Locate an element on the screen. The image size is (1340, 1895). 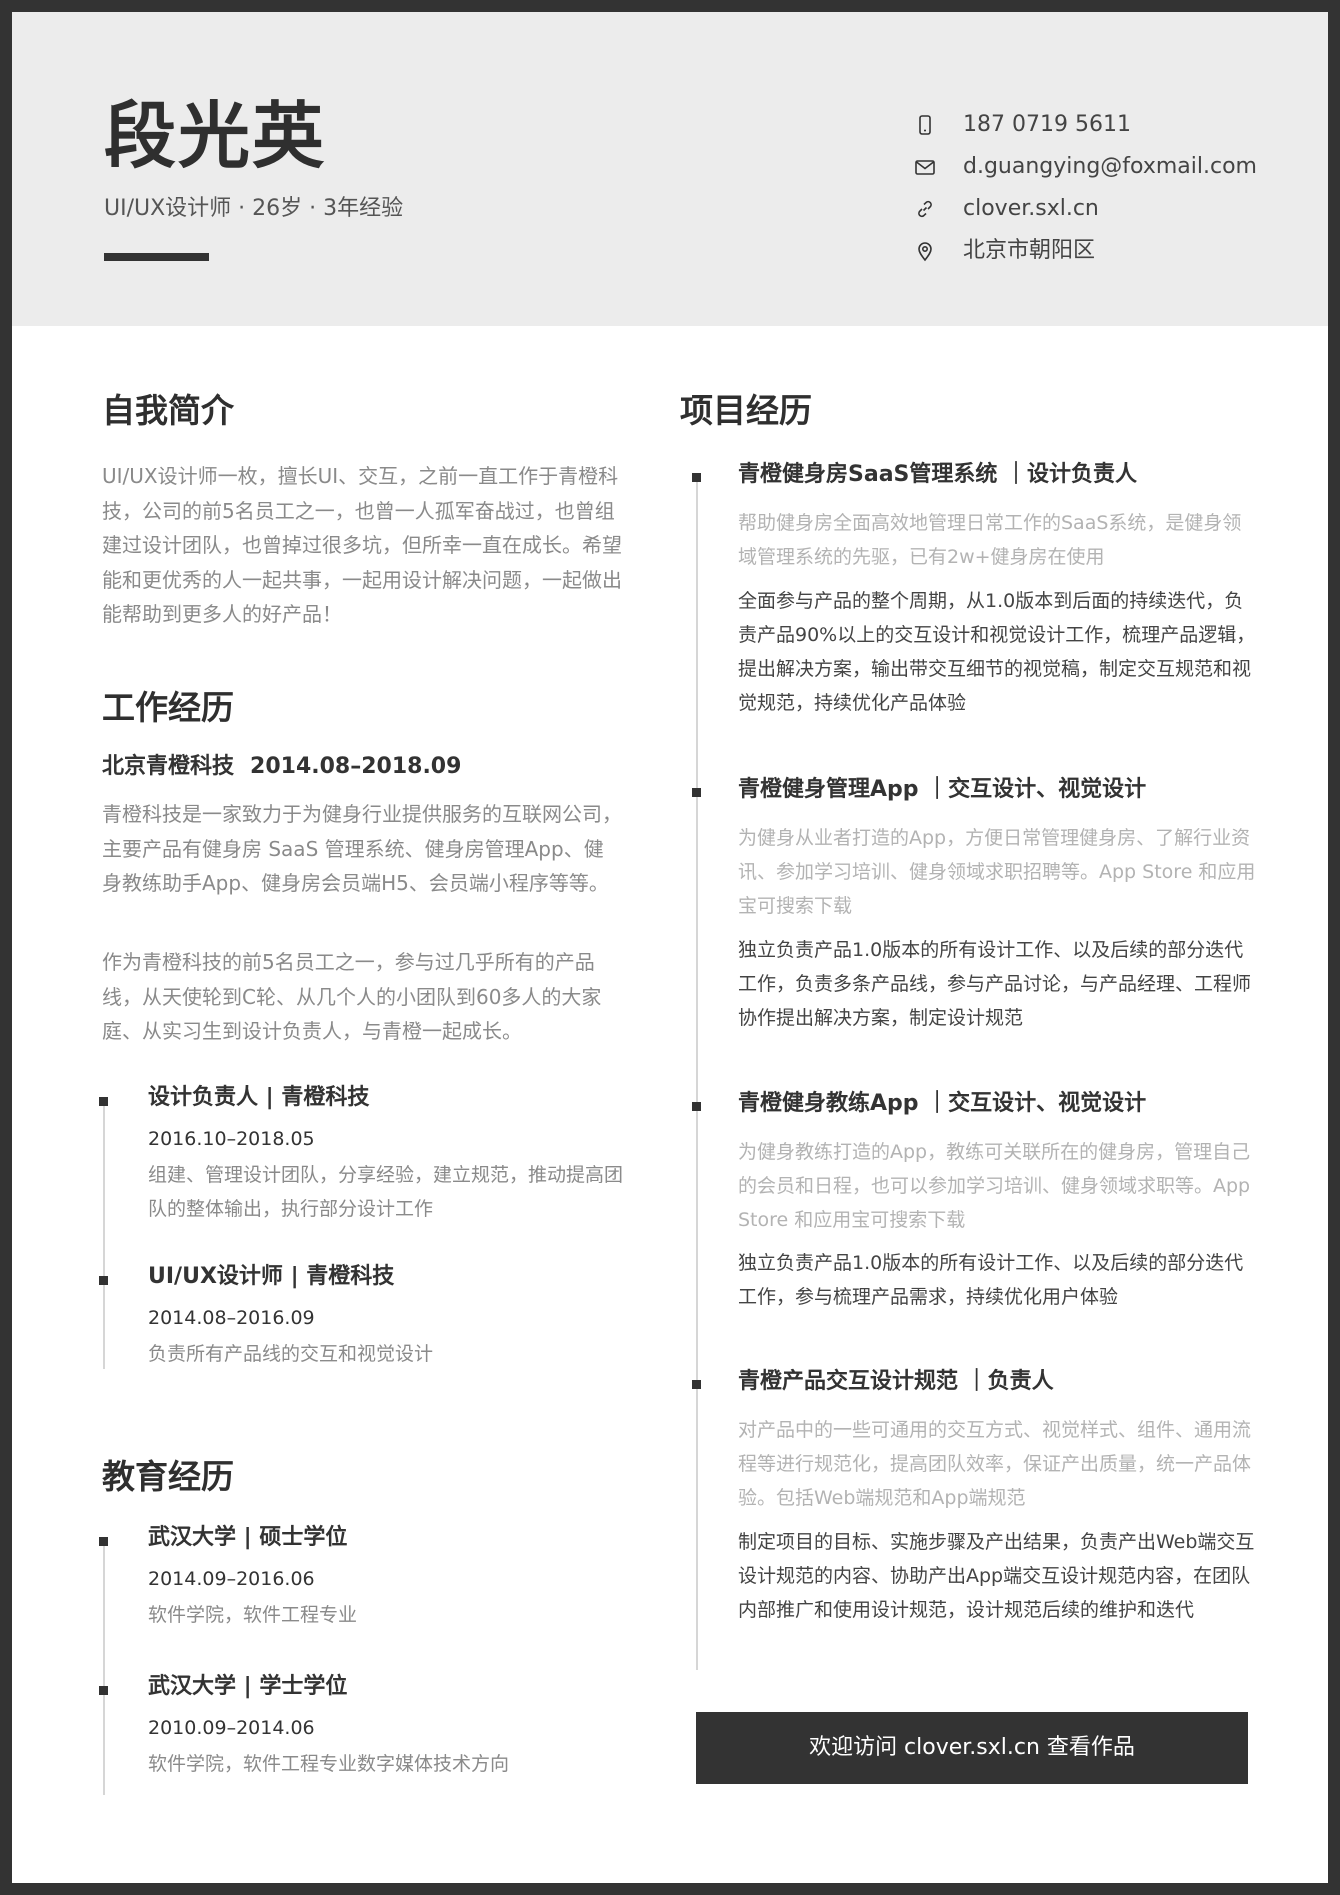
project-title: 青橙产品交互设计规范 ｜负责人 is located at coordinates (896, 1381).